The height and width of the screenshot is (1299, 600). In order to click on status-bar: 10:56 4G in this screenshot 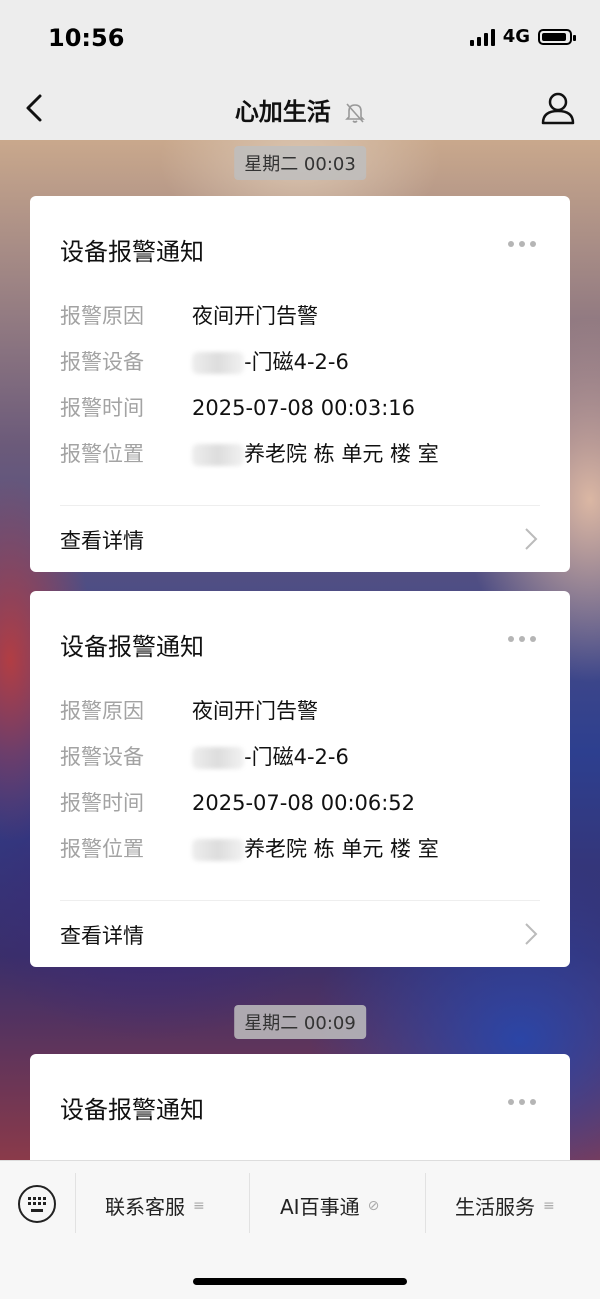, I will do `click(300, 39)`.